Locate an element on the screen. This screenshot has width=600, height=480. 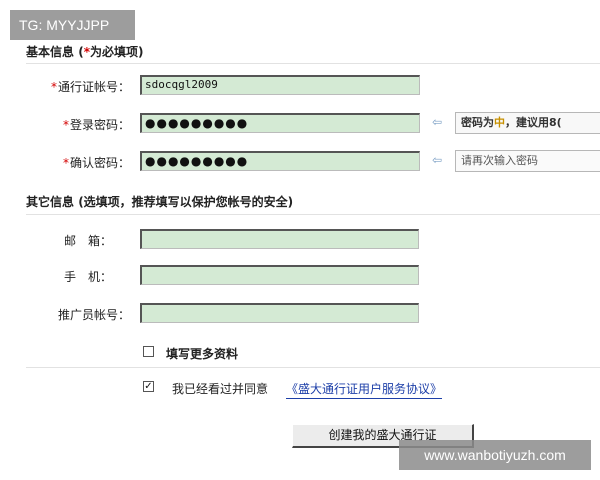
more-info-label: 填写更多资料 is located at coordinates (202, 354).